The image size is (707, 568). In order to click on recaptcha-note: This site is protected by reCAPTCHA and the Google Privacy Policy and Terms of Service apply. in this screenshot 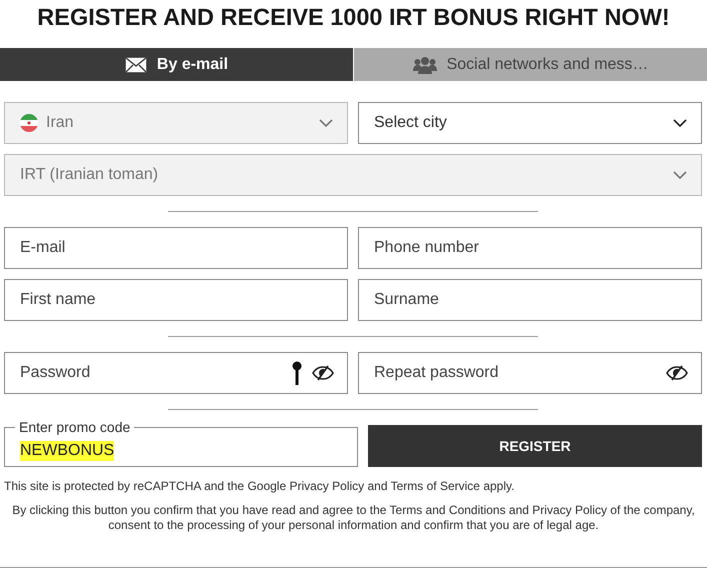, I will do `click(260, 486)`.